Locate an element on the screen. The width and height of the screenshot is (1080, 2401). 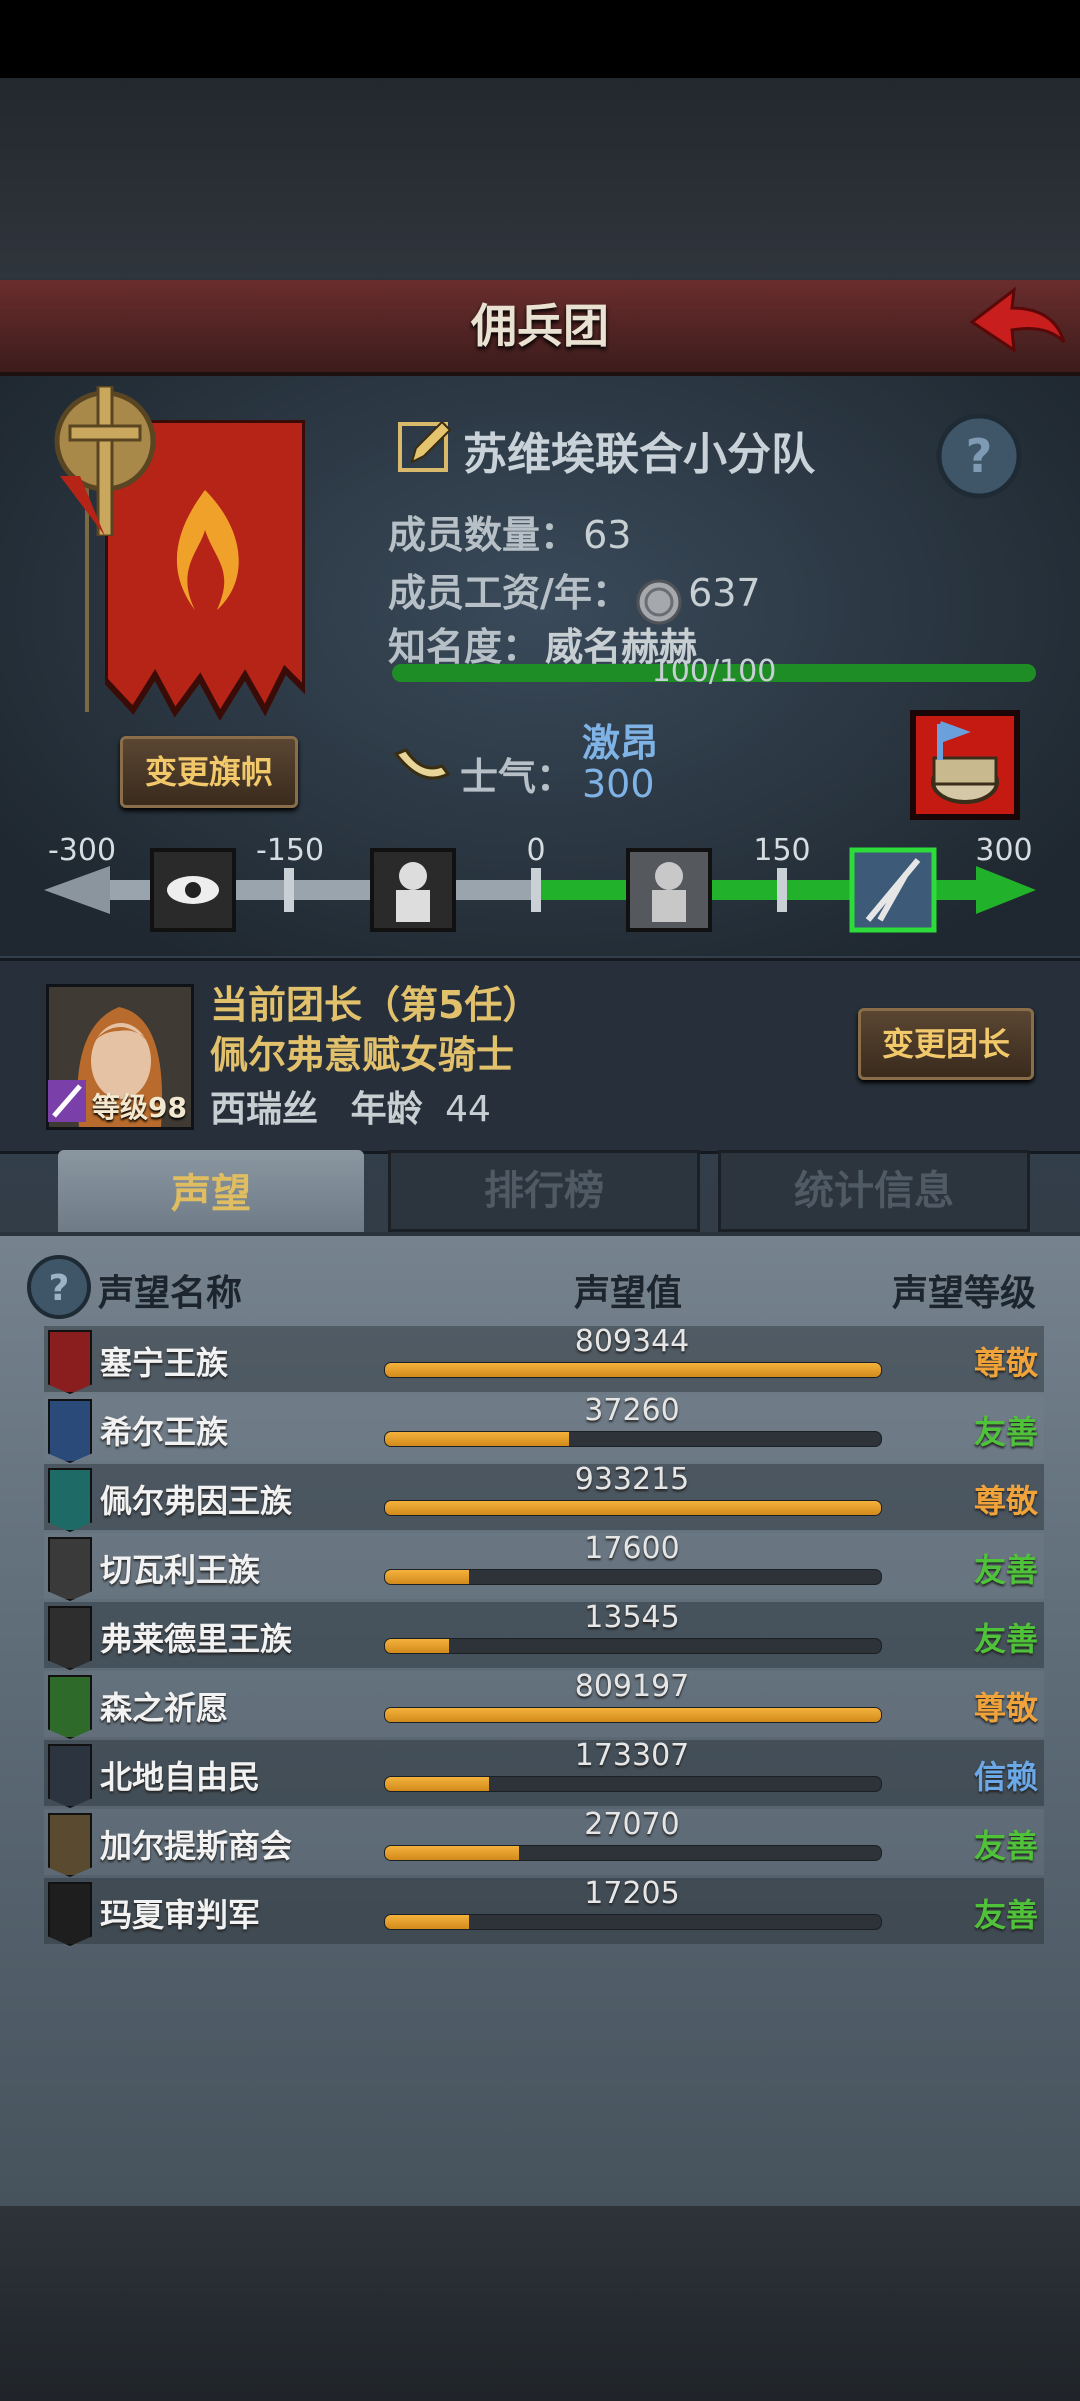
reputation-level: 信赖 is located at coordinates (1006, 1777).